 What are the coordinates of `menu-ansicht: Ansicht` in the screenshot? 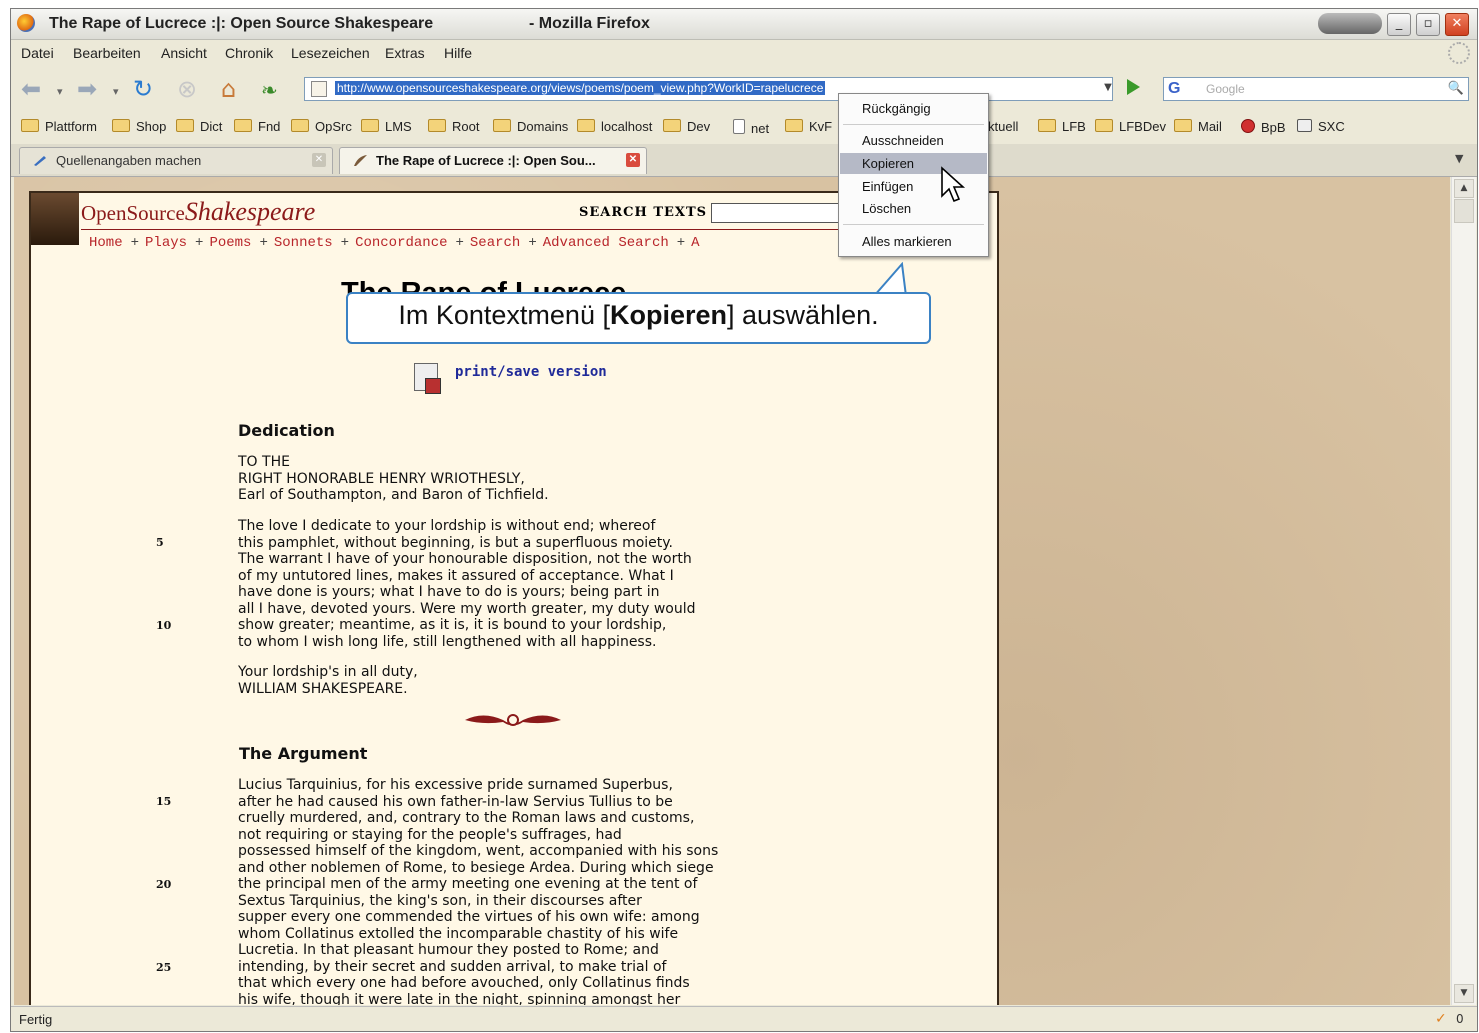 It's located at (184, 53).